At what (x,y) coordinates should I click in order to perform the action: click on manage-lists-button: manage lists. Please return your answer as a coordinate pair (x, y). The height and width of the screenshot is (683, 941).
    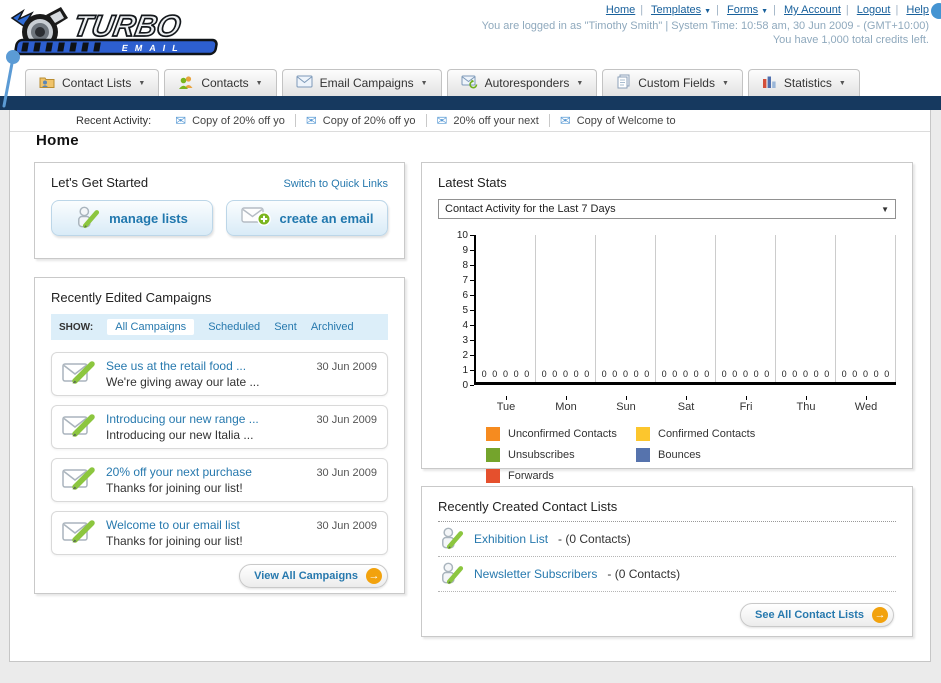
    Looking at the image, I should click on (132, 218).